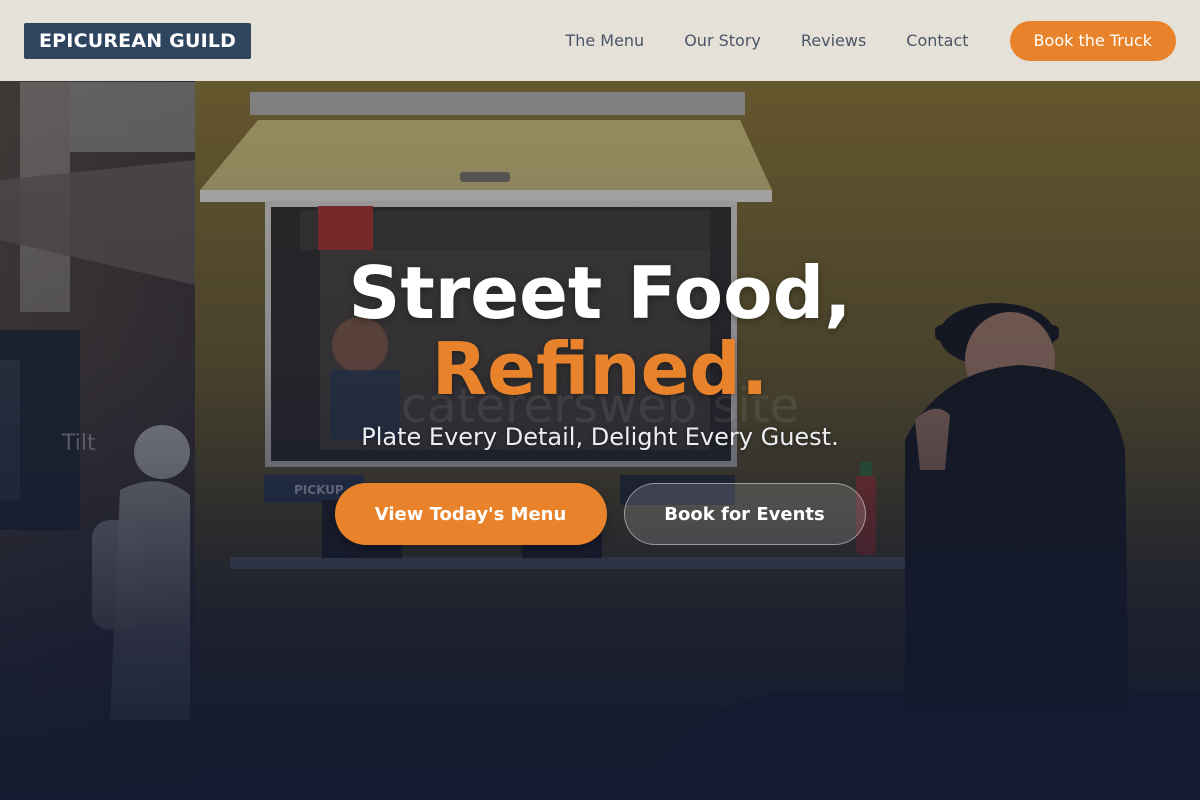 Image resolution: width=1200 pixels, height=800 pixels. I want to click on brand-logo: EPICUREAN GUILD, so click(138, 40).